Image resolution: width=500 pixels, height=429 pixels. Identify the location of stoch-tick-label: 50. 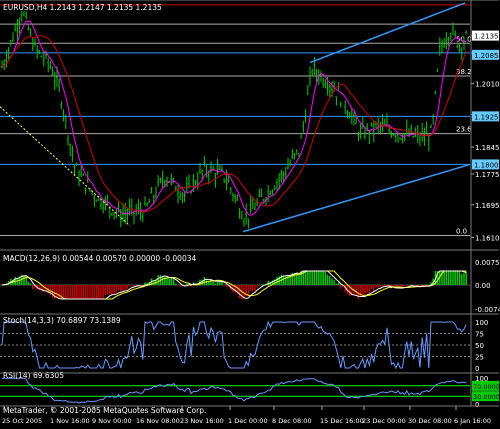
(479, 346).